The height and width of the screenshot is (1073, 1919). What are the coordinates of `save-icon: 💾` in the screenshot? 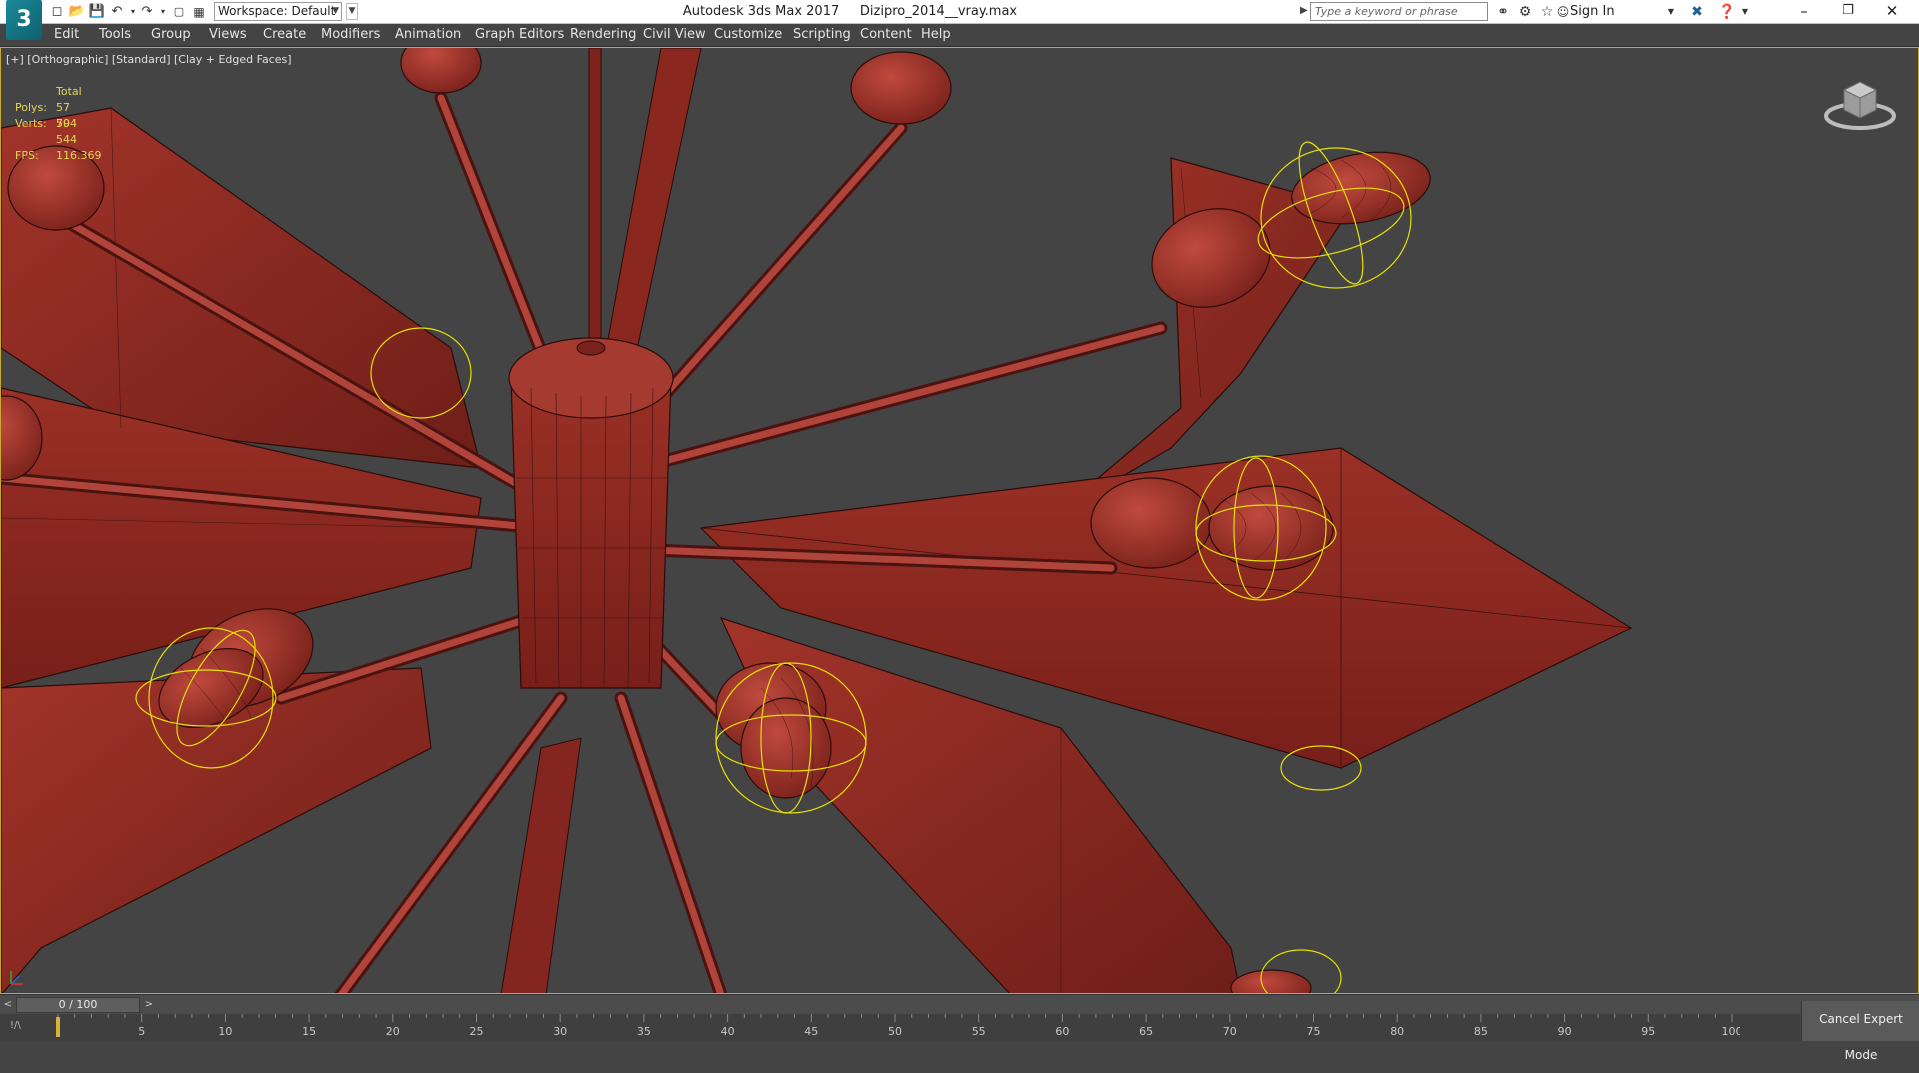 It's located at (97, 12).